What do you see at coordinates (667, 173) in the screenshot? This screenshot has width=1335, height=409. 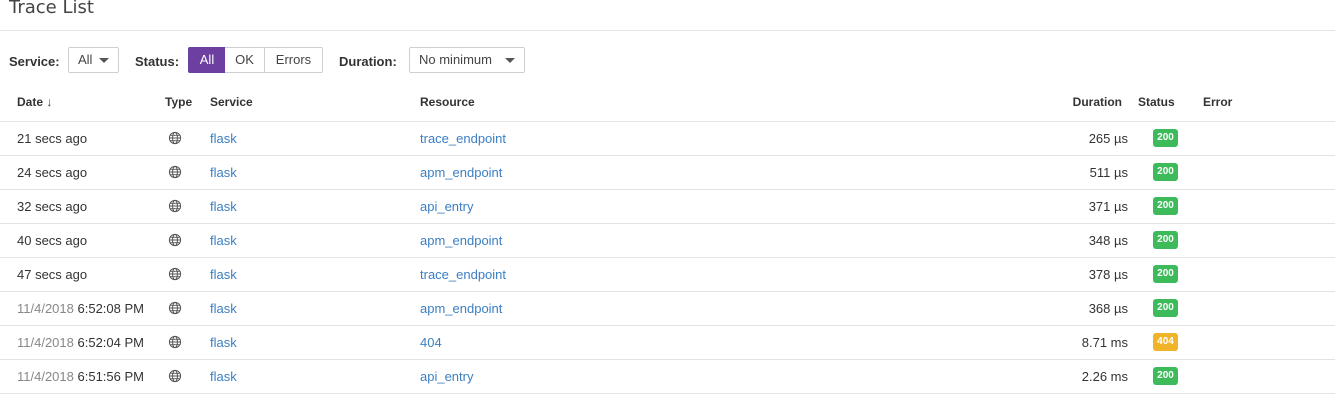 I see `table-row: 24 secs ago flask apm_endpoint 511 µs 200` at bounding box center [667, 173].